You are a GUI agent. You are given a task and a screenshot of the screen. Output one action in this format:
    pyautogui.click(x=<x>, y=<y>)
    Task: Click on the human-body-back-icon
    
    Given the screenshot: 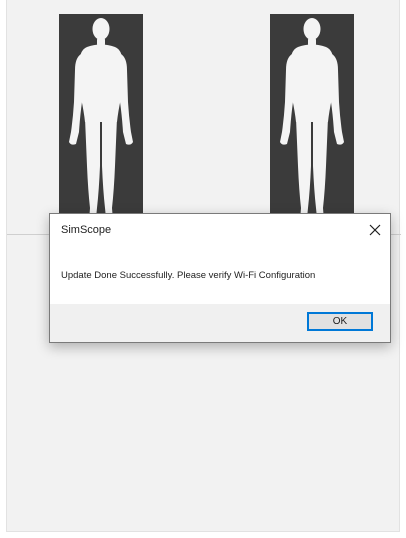 What is the action you would take?
    pyautogui.click(x=312, y=120)
    